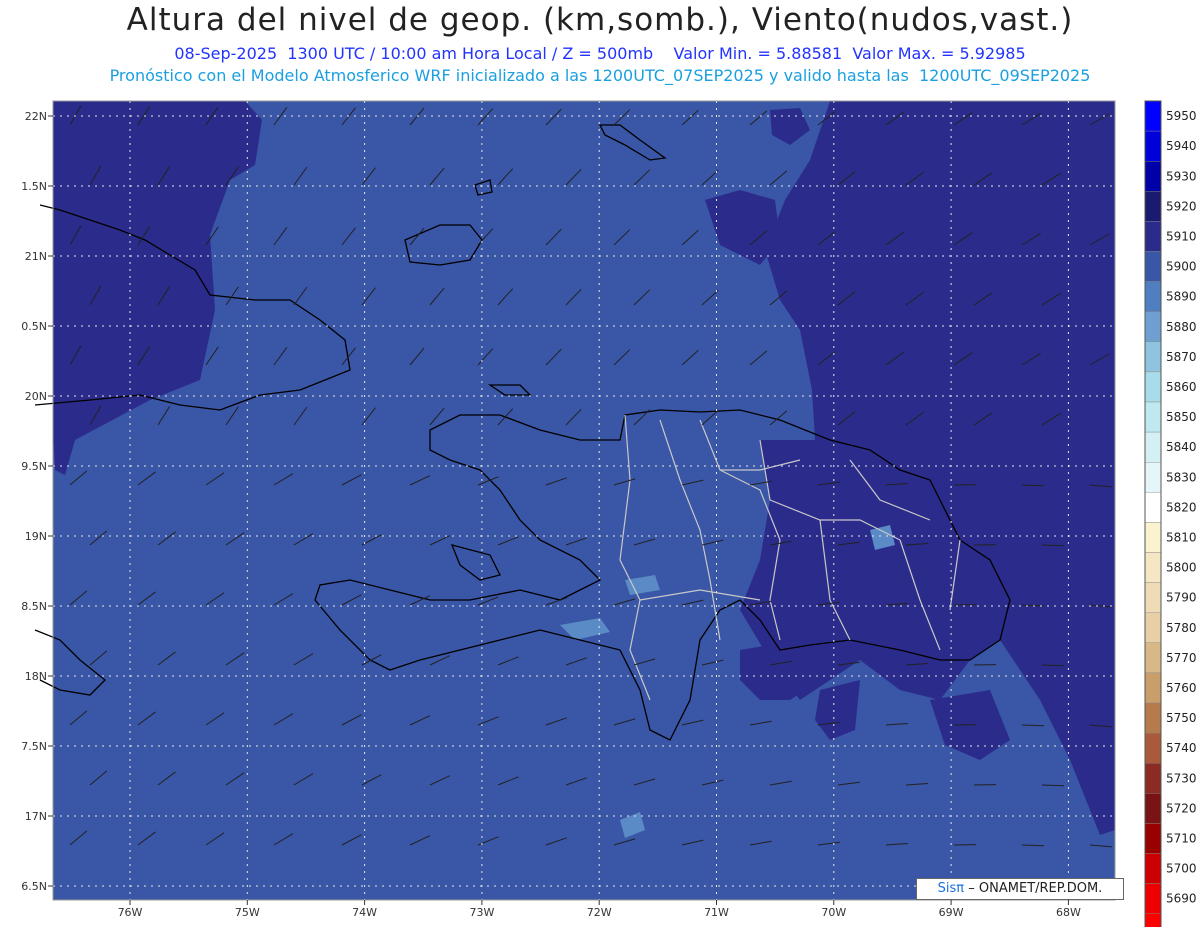 Image resolution: width=1200 pixels, height=927 pixels. What do you see at coordinates (951, 888) in the screenshot?
I see `credit-brand: Sisπ` at bounding box center [951, 888].